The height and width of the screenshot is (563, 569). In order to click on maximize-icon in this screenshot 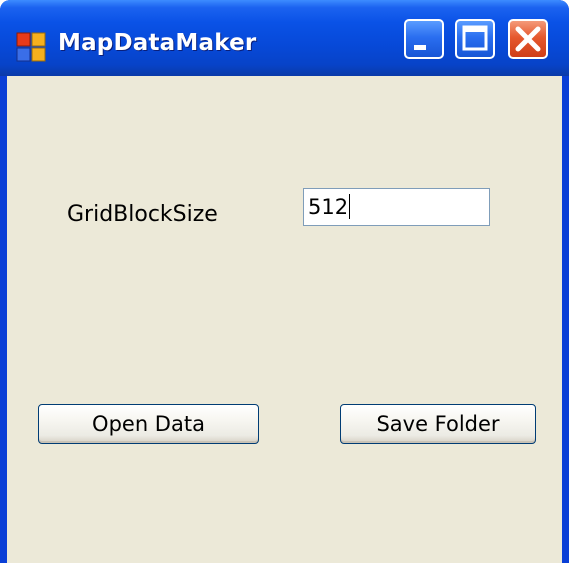, I will do `click(475, 38)`.